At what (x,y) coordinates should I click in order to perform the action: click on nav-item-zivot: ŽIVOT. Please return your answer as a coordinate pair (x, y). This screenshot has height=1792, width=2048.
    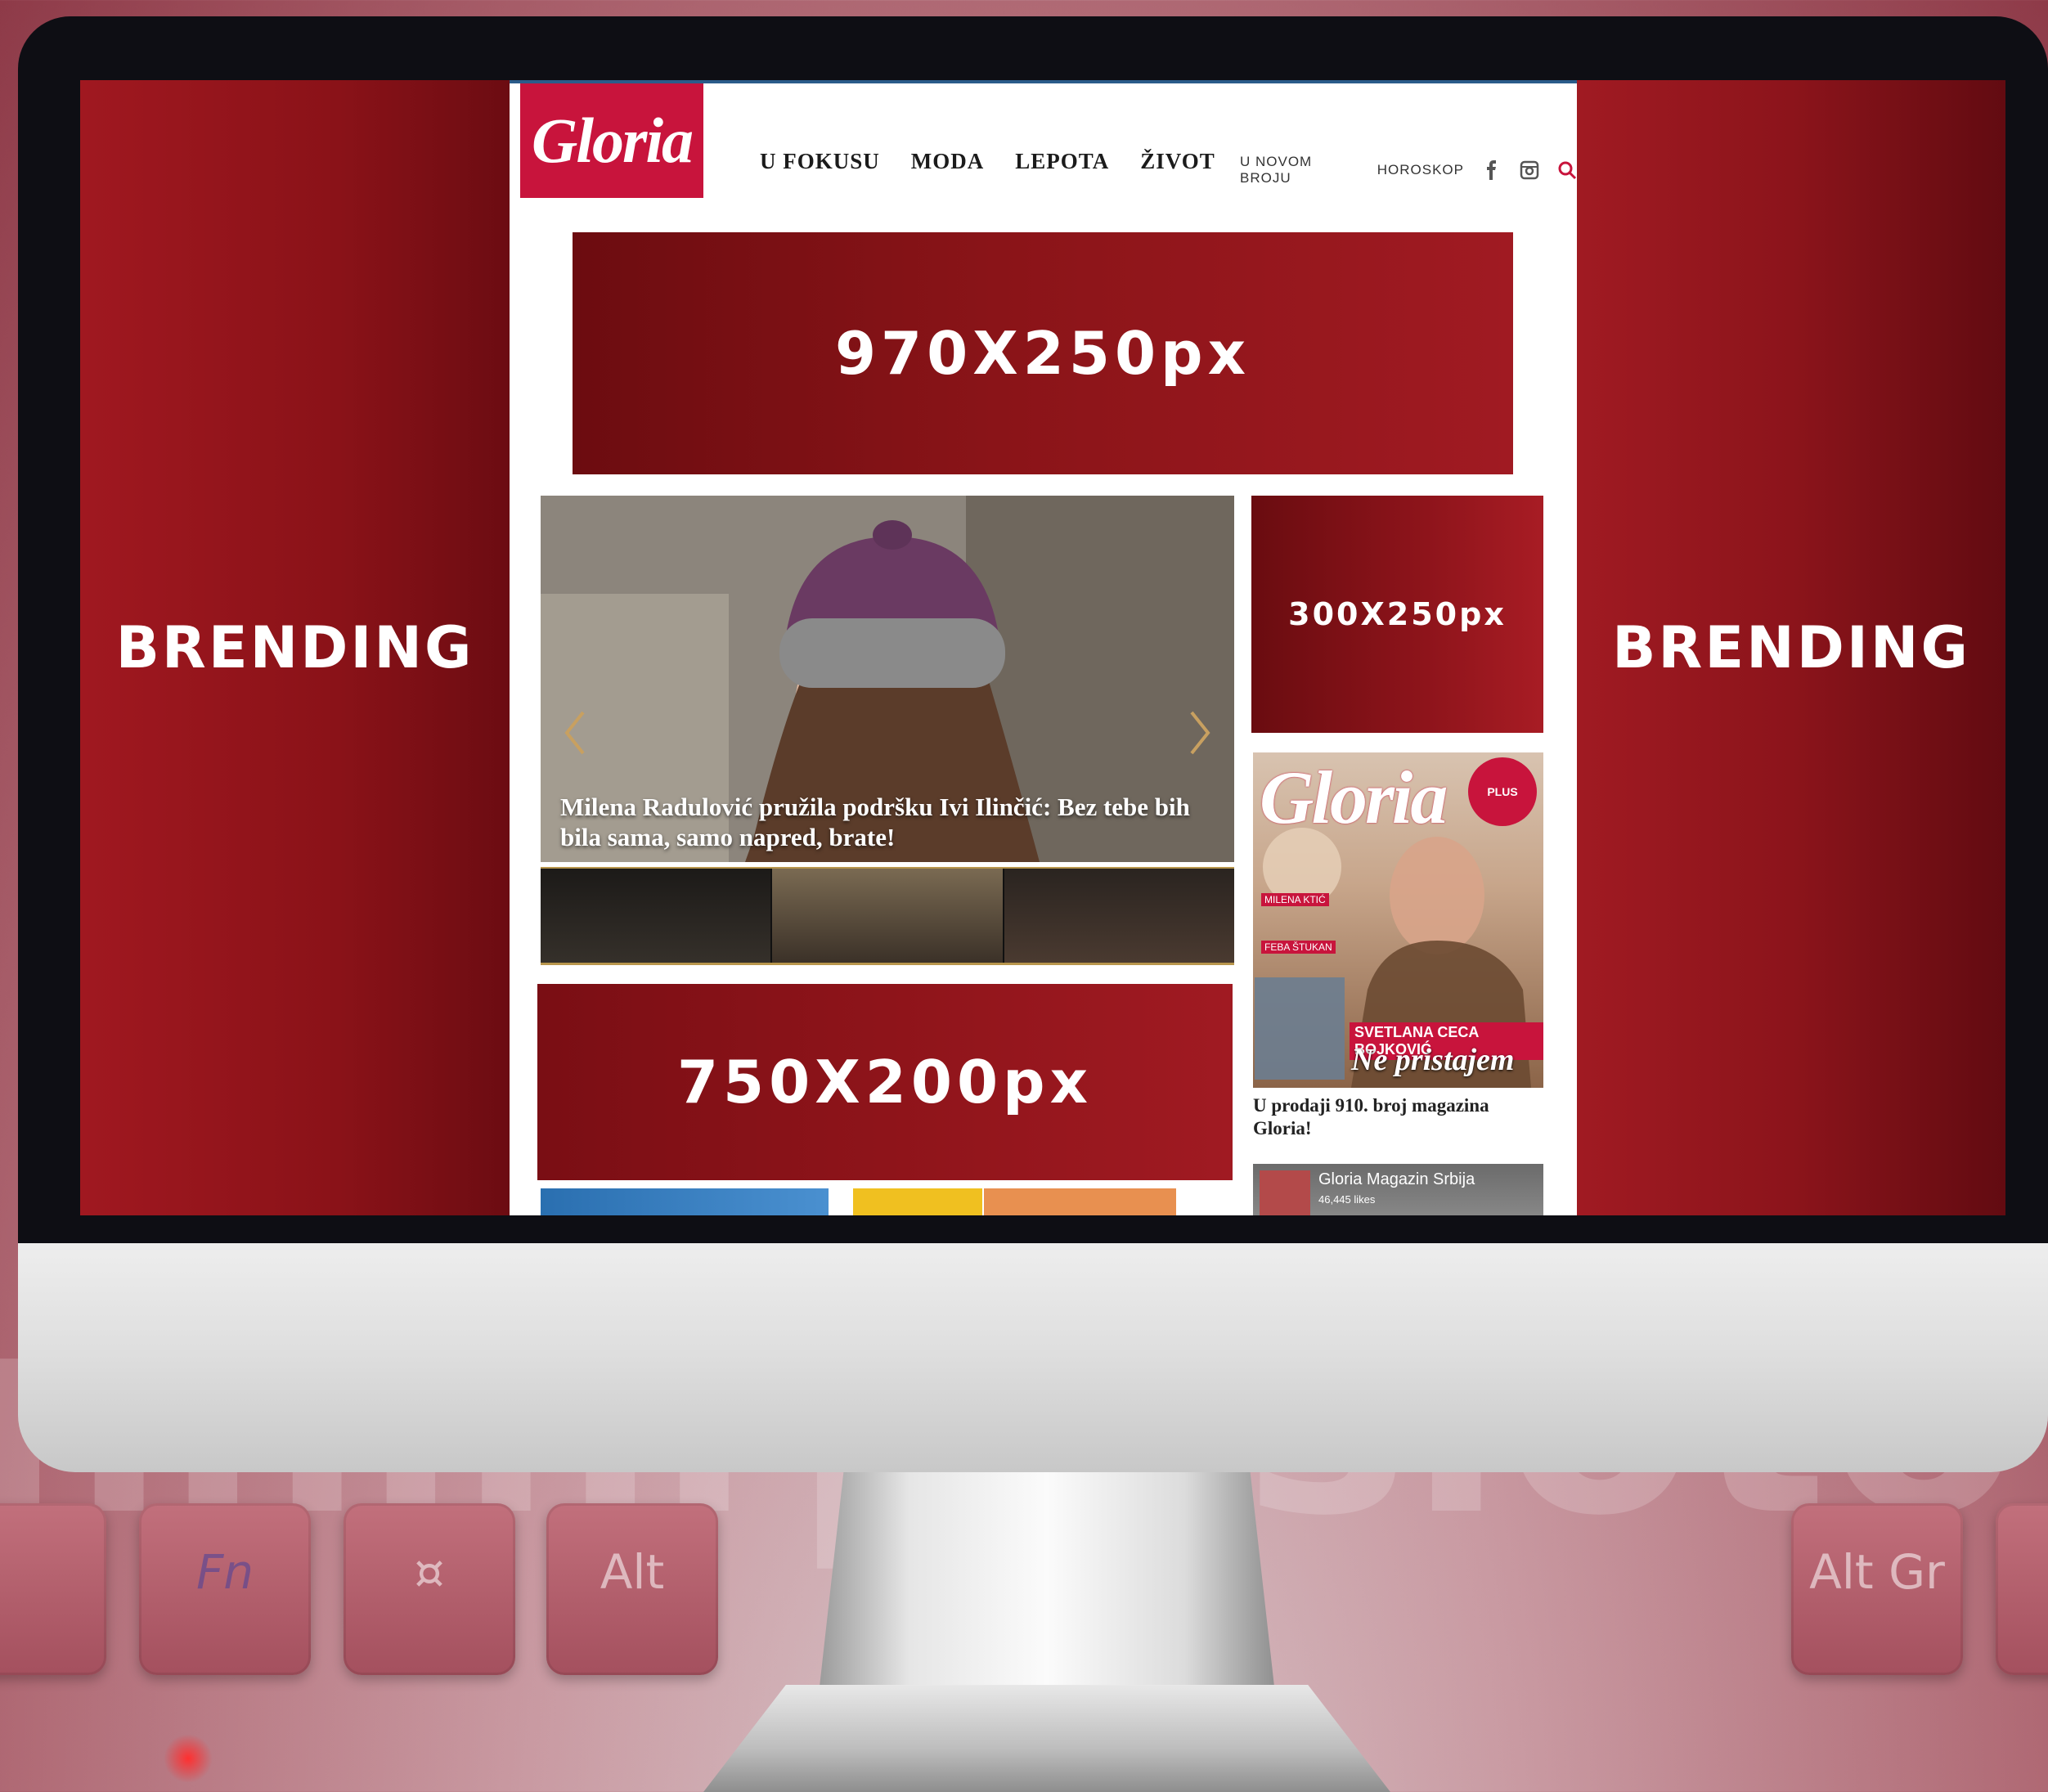
    Looking at the image, I should click on (1177, 161).